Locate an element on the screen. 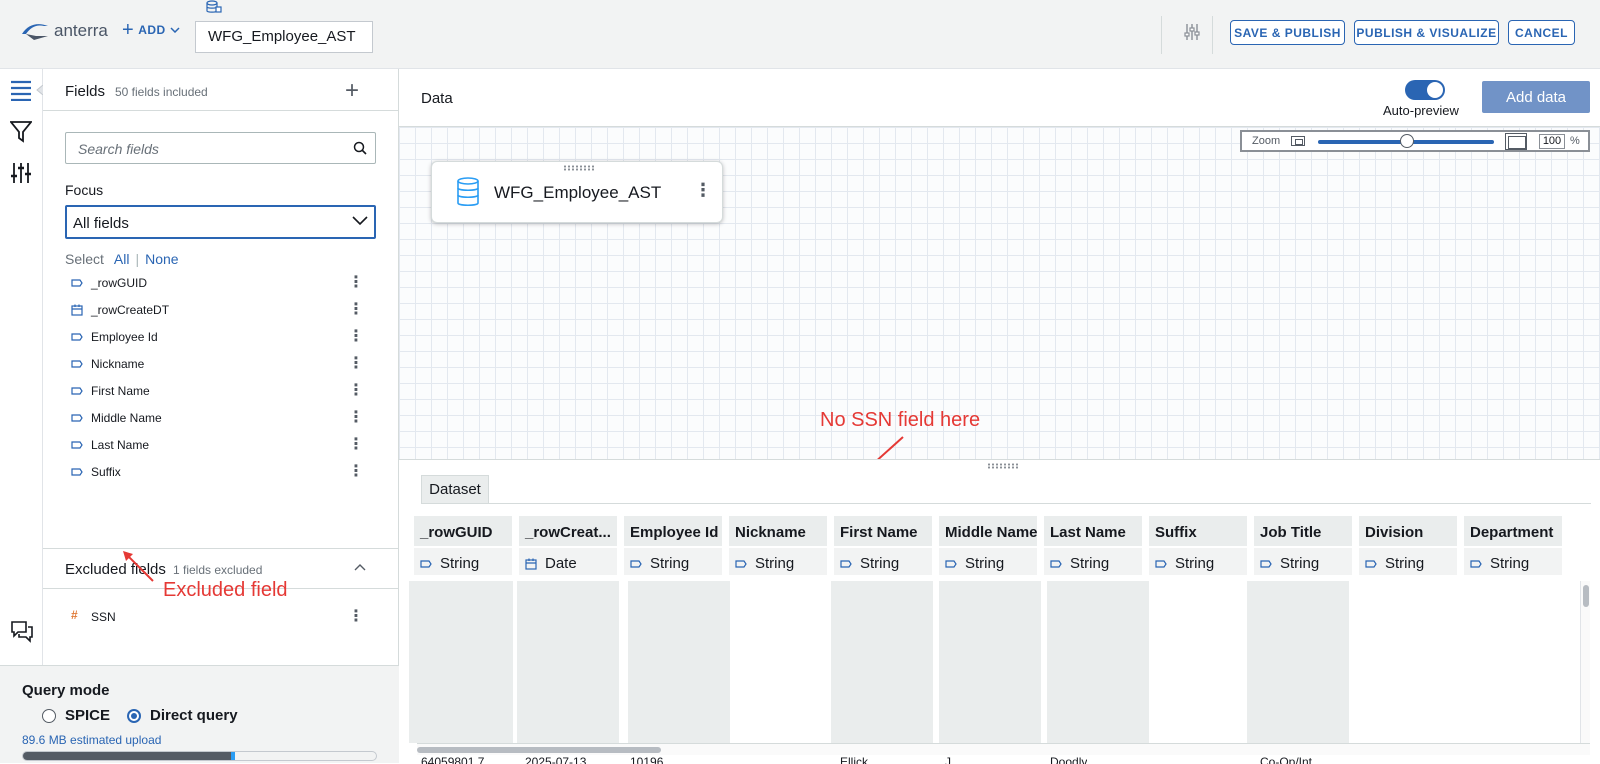  dataset-node: WFG_Employee_AST ⋮ is located at coordinates (577, 192).